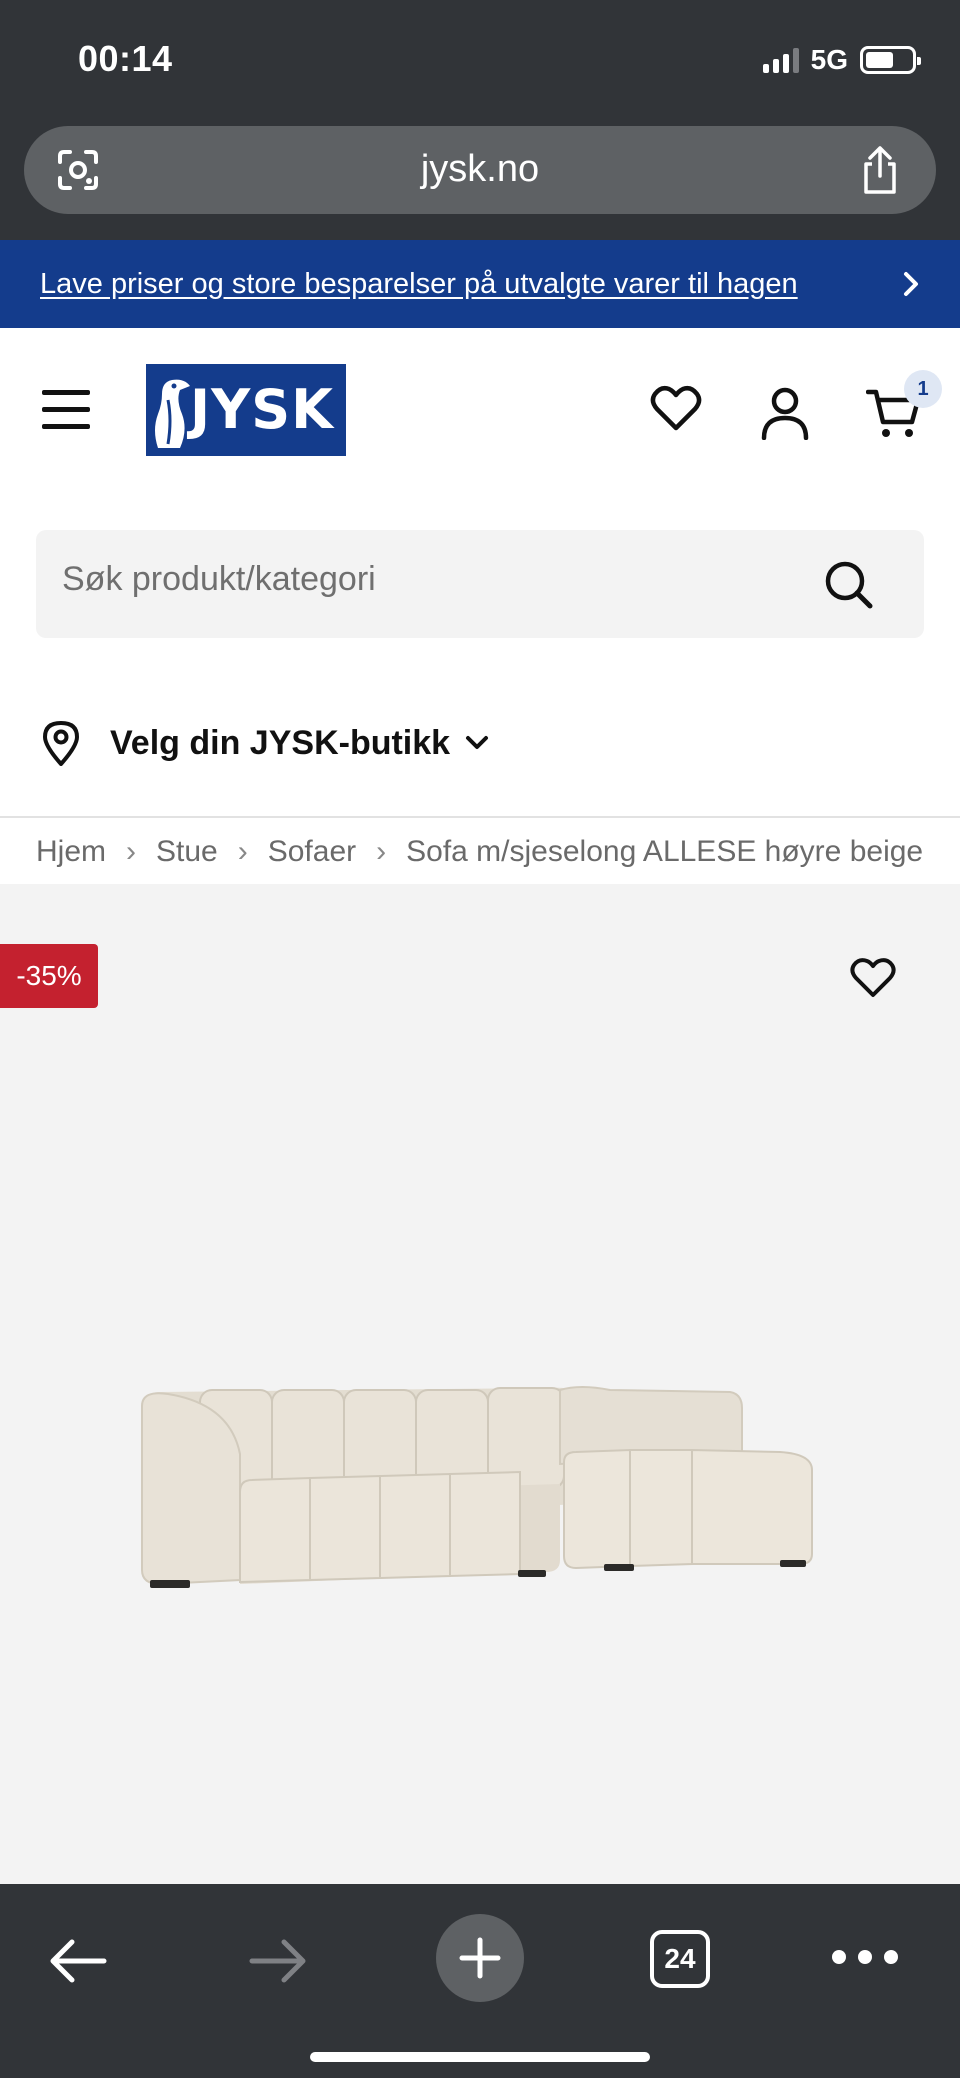 This screenshot has height=2078, width=960. Describe the element at coordinates (312, 851) in the screenshot. I see `breadcrumb-item-sofaer: Sofaer` at that location.